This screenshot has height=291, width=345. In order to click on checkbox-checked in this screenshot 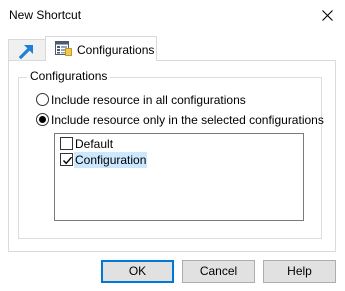, I will do `click(66, 159)`.